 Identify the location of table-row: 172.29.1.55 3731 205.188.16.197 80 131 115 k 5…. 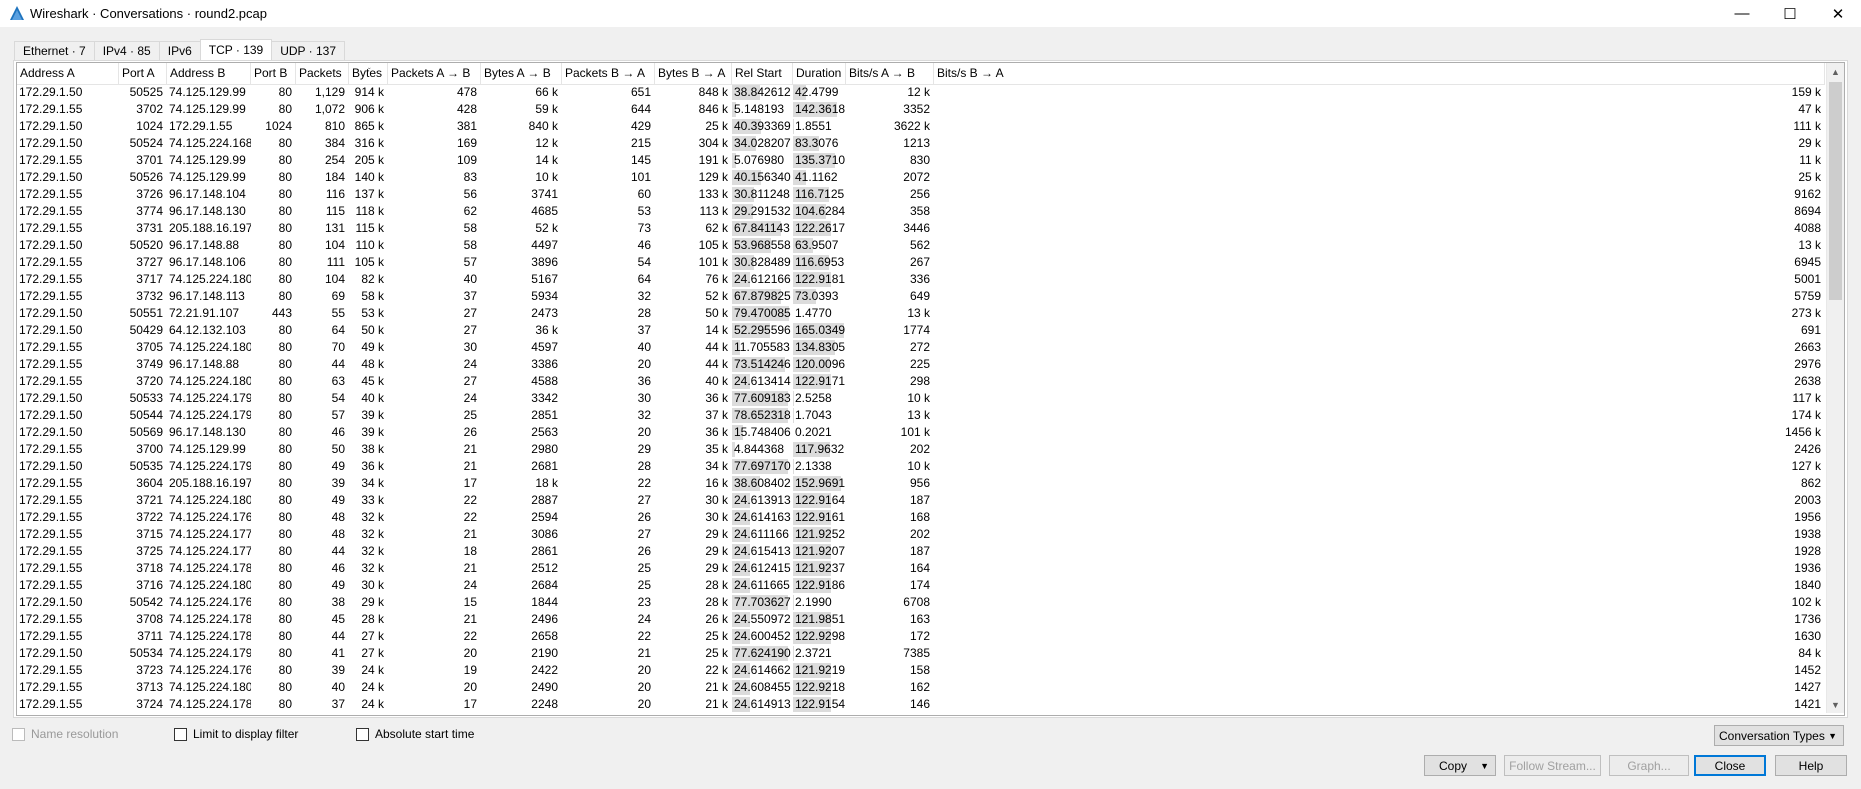
(921, 228).